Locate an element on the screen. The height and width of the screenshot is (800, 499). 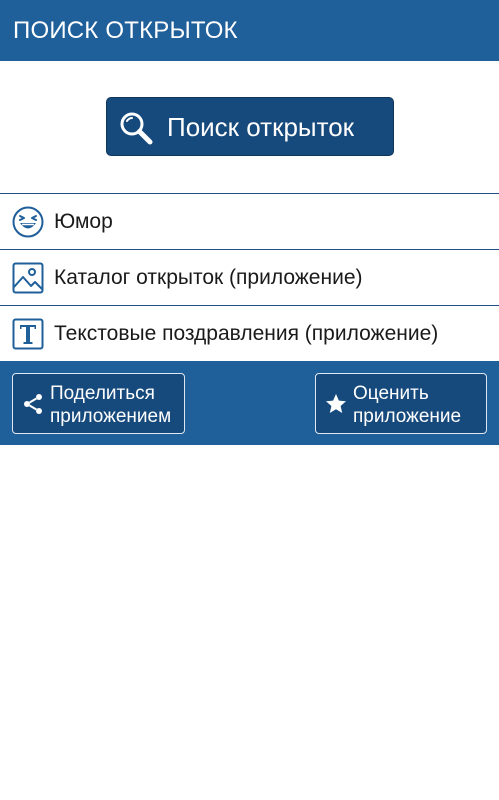
list-item-label: Каталог открыток (приложение) is located at coordinates (208, 277).